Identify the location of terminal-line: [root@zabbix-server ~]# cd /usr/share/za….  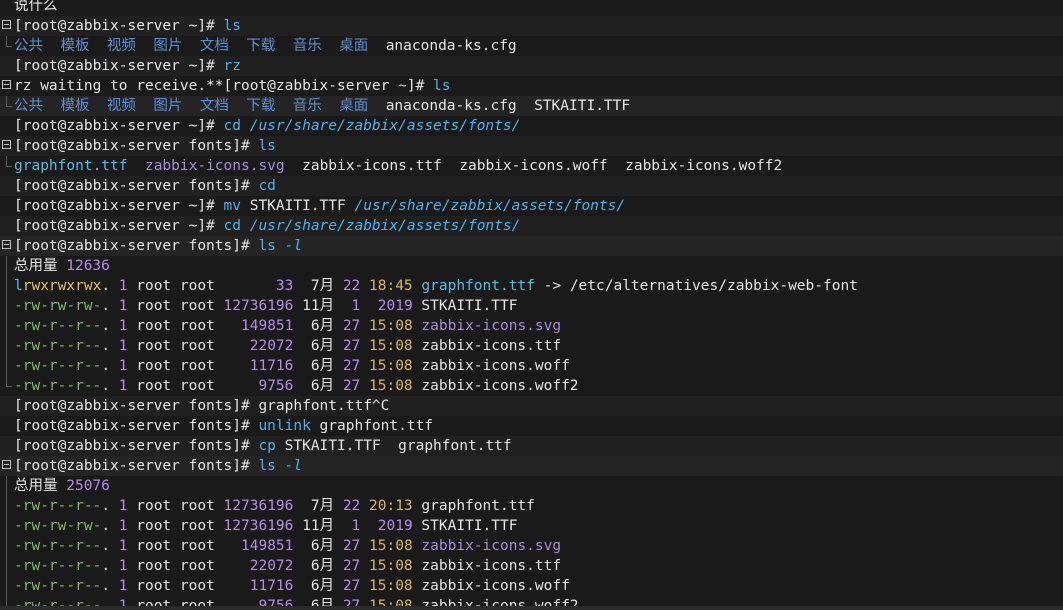
(531, 126).